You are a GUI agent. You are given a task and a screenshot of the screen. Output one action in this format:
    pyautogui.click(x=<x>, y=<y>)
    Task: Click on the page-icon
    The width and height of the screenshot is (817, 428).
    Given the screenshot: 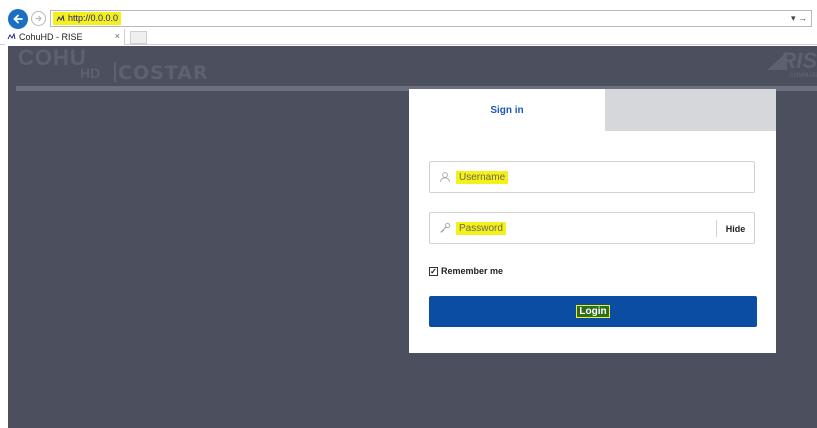 What is the action you would take?
    pyautogui.click(x=60, y=17)
    